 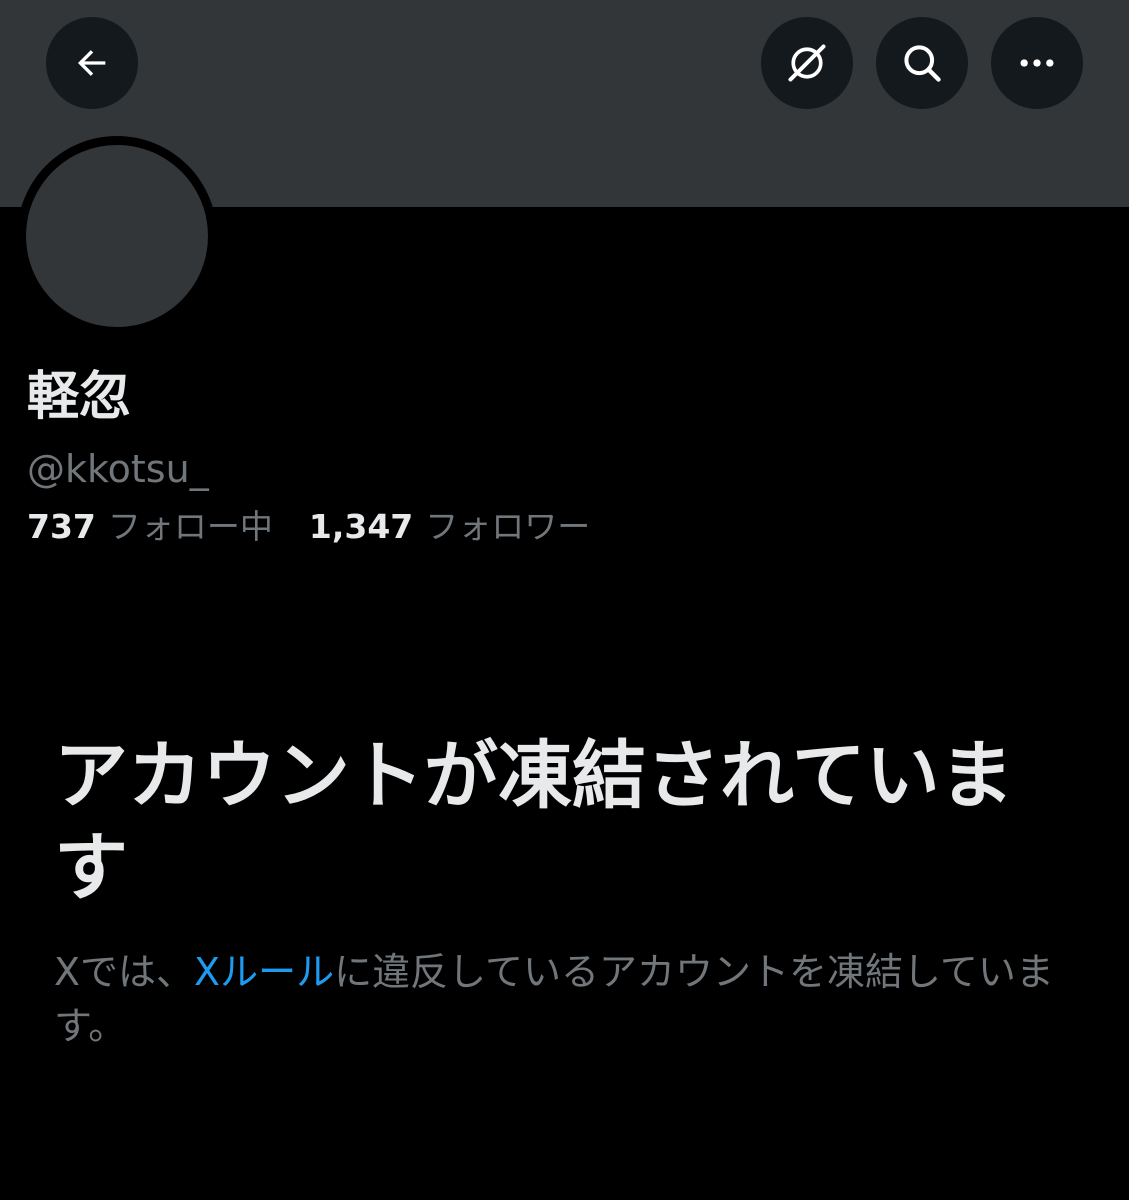 I want to click on follow-stats: 737 フォロー中 1,347 フォロワー, so click(x=308, y=527).